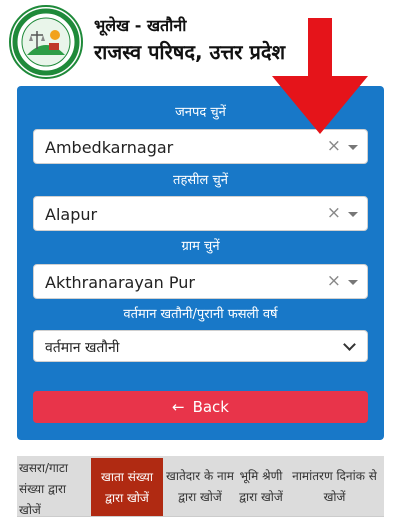  I want to click on village-value: Akthranarayan Pur, so click(120, 282).